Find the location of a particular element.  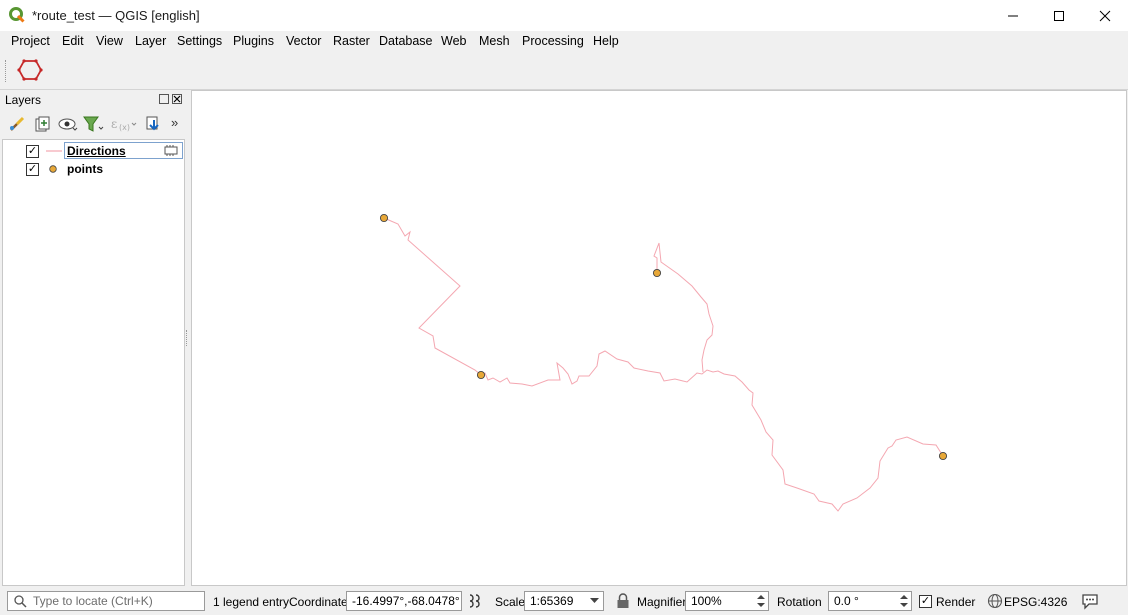

menu-raster: Raster is located at coordinates (351, 41).